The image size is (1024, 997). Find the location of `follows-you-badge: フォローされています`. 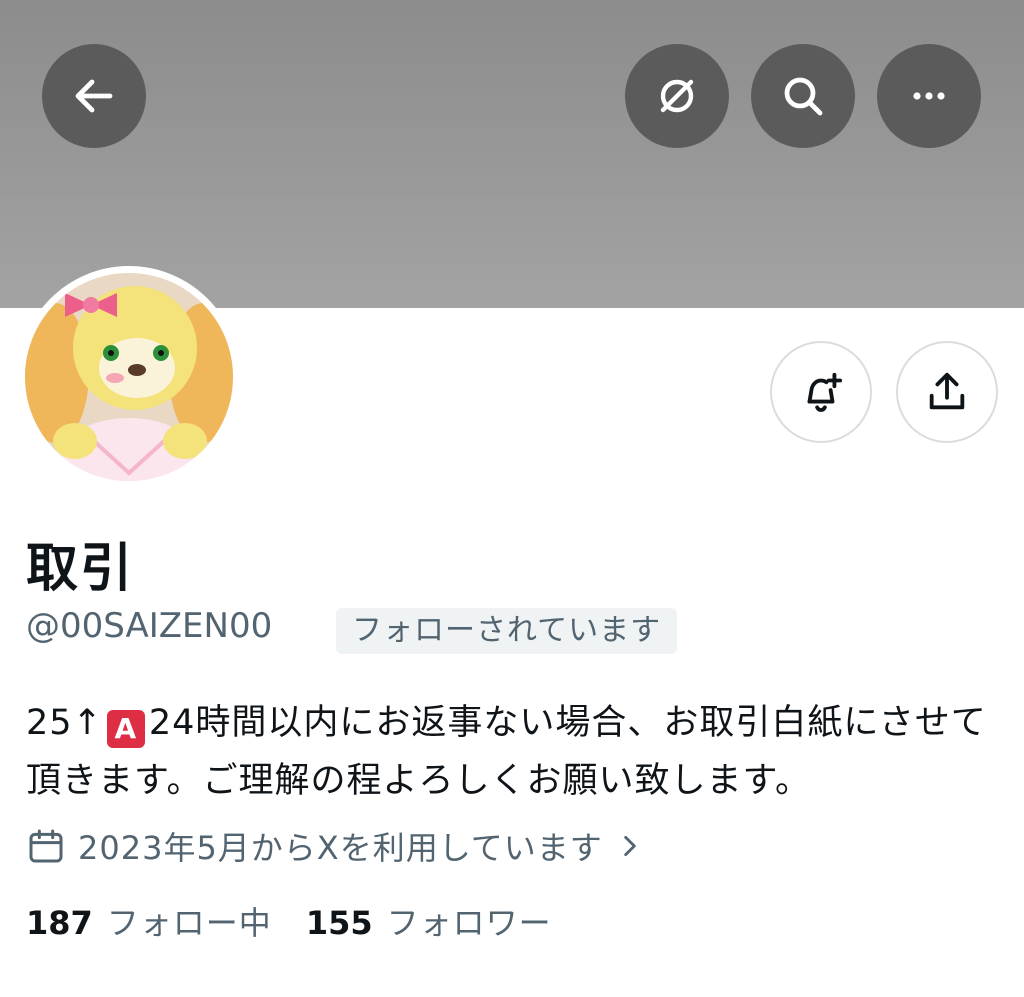

follows-you-badge: フォローされています is located at coordinates (507, 631).